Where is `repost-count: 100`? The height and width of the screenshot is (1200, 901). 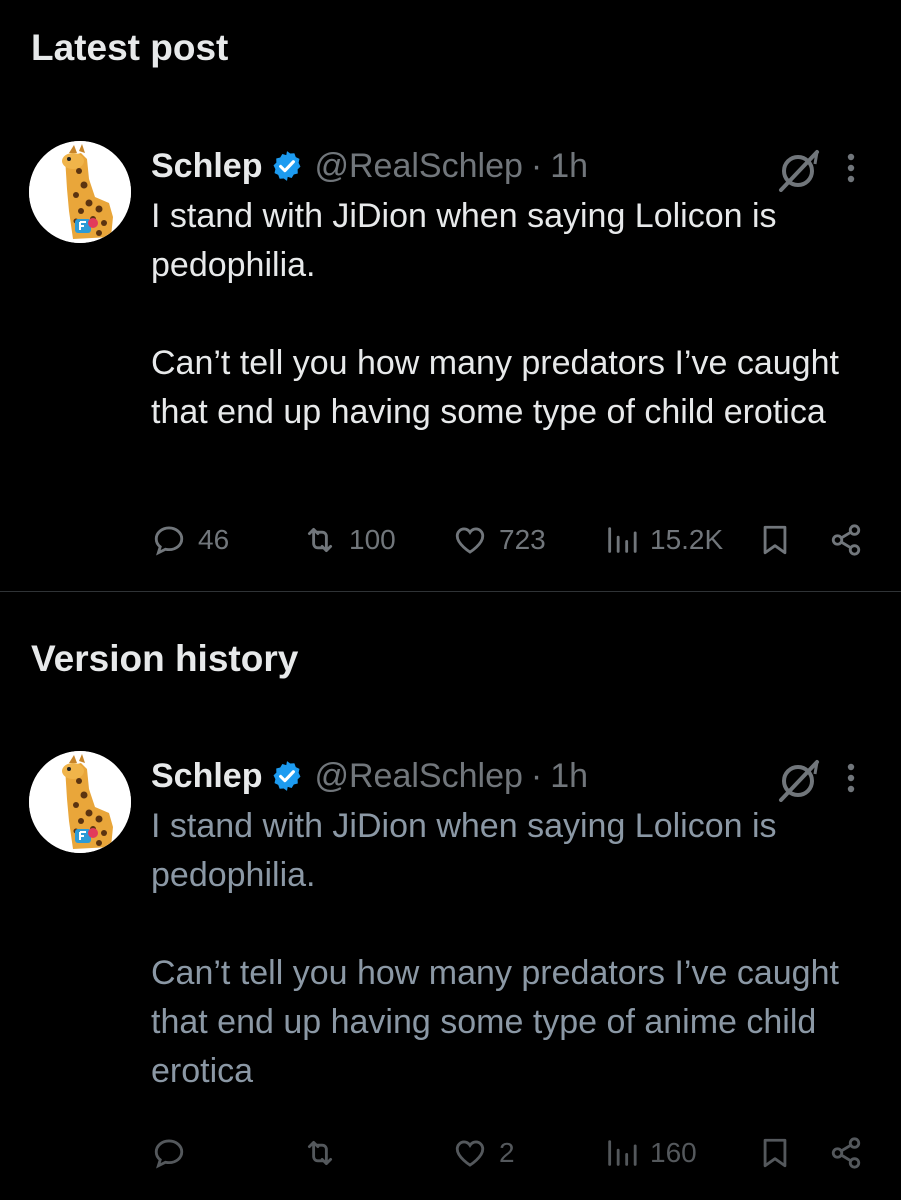
repost-count: 100 is located at coordinates (372, 539).